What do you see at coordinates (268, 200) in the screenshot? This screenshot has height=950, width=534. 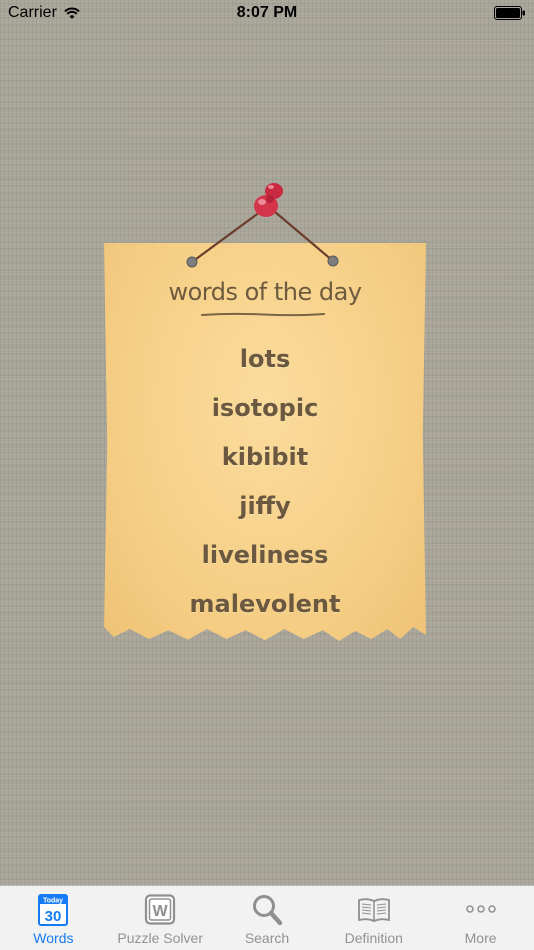 I see `pushpin-icon` at bounding box center [268, 200].